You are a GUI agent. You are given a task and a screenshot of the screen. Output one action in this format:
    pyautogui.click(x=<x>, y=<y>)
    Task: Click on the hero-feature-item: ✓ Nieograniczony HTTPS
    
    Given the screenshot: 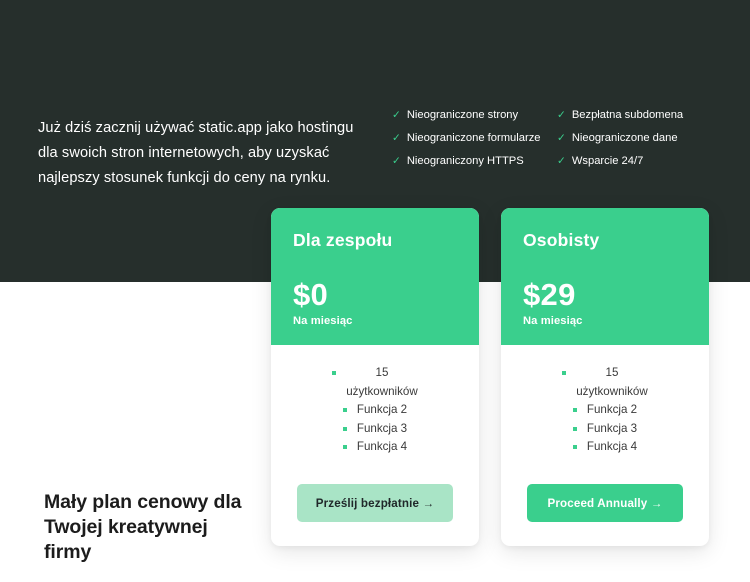 What is the action you would take?
    pyautogui.click(x=474, y=165)
    